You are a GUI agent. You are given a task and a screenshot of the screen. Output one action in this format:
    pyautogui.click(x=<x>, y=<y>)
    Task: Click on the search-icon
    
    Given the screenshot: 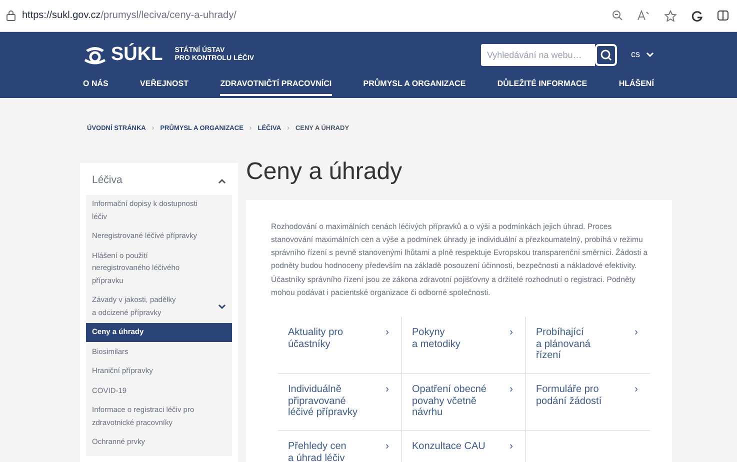 What is the action you would take?
    pyautogui.click(x=606, y=55)
    